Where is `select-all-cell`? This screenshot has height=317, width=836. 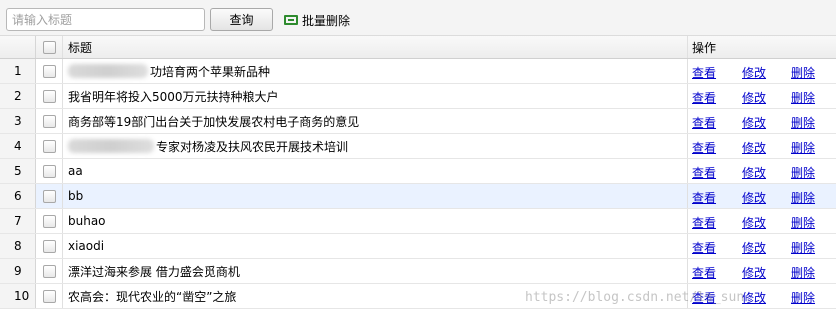 select-all-cell is located at coordinates (49, 47).